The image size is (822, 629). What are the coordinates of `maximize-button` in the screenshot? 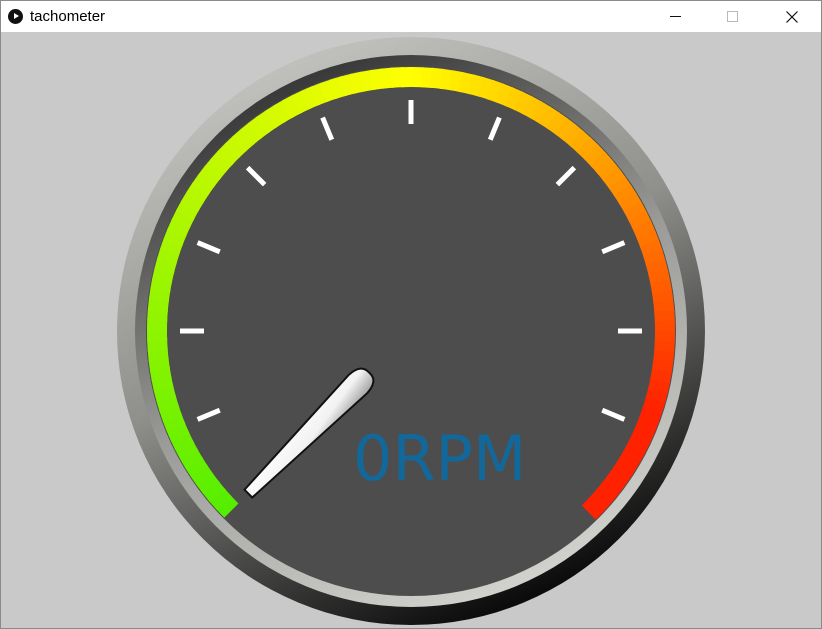 It's located at (732, 16).